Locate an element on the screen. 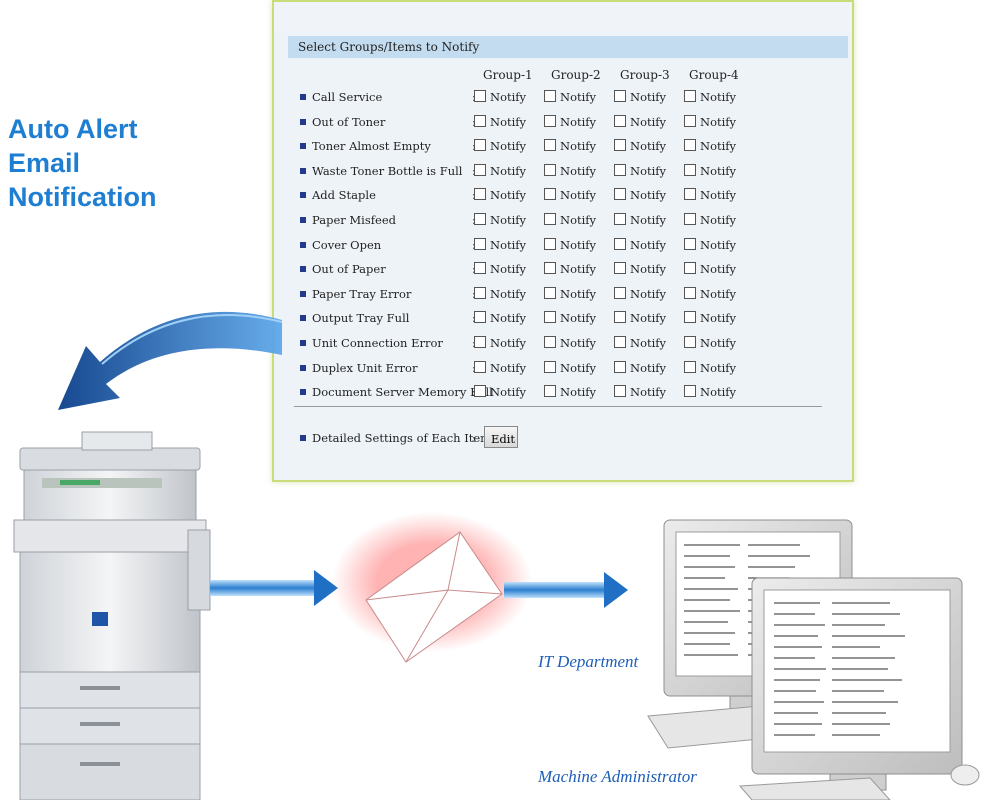 The image size is (990, 800). edit-button: Edit is located at coordinates (501, 437).